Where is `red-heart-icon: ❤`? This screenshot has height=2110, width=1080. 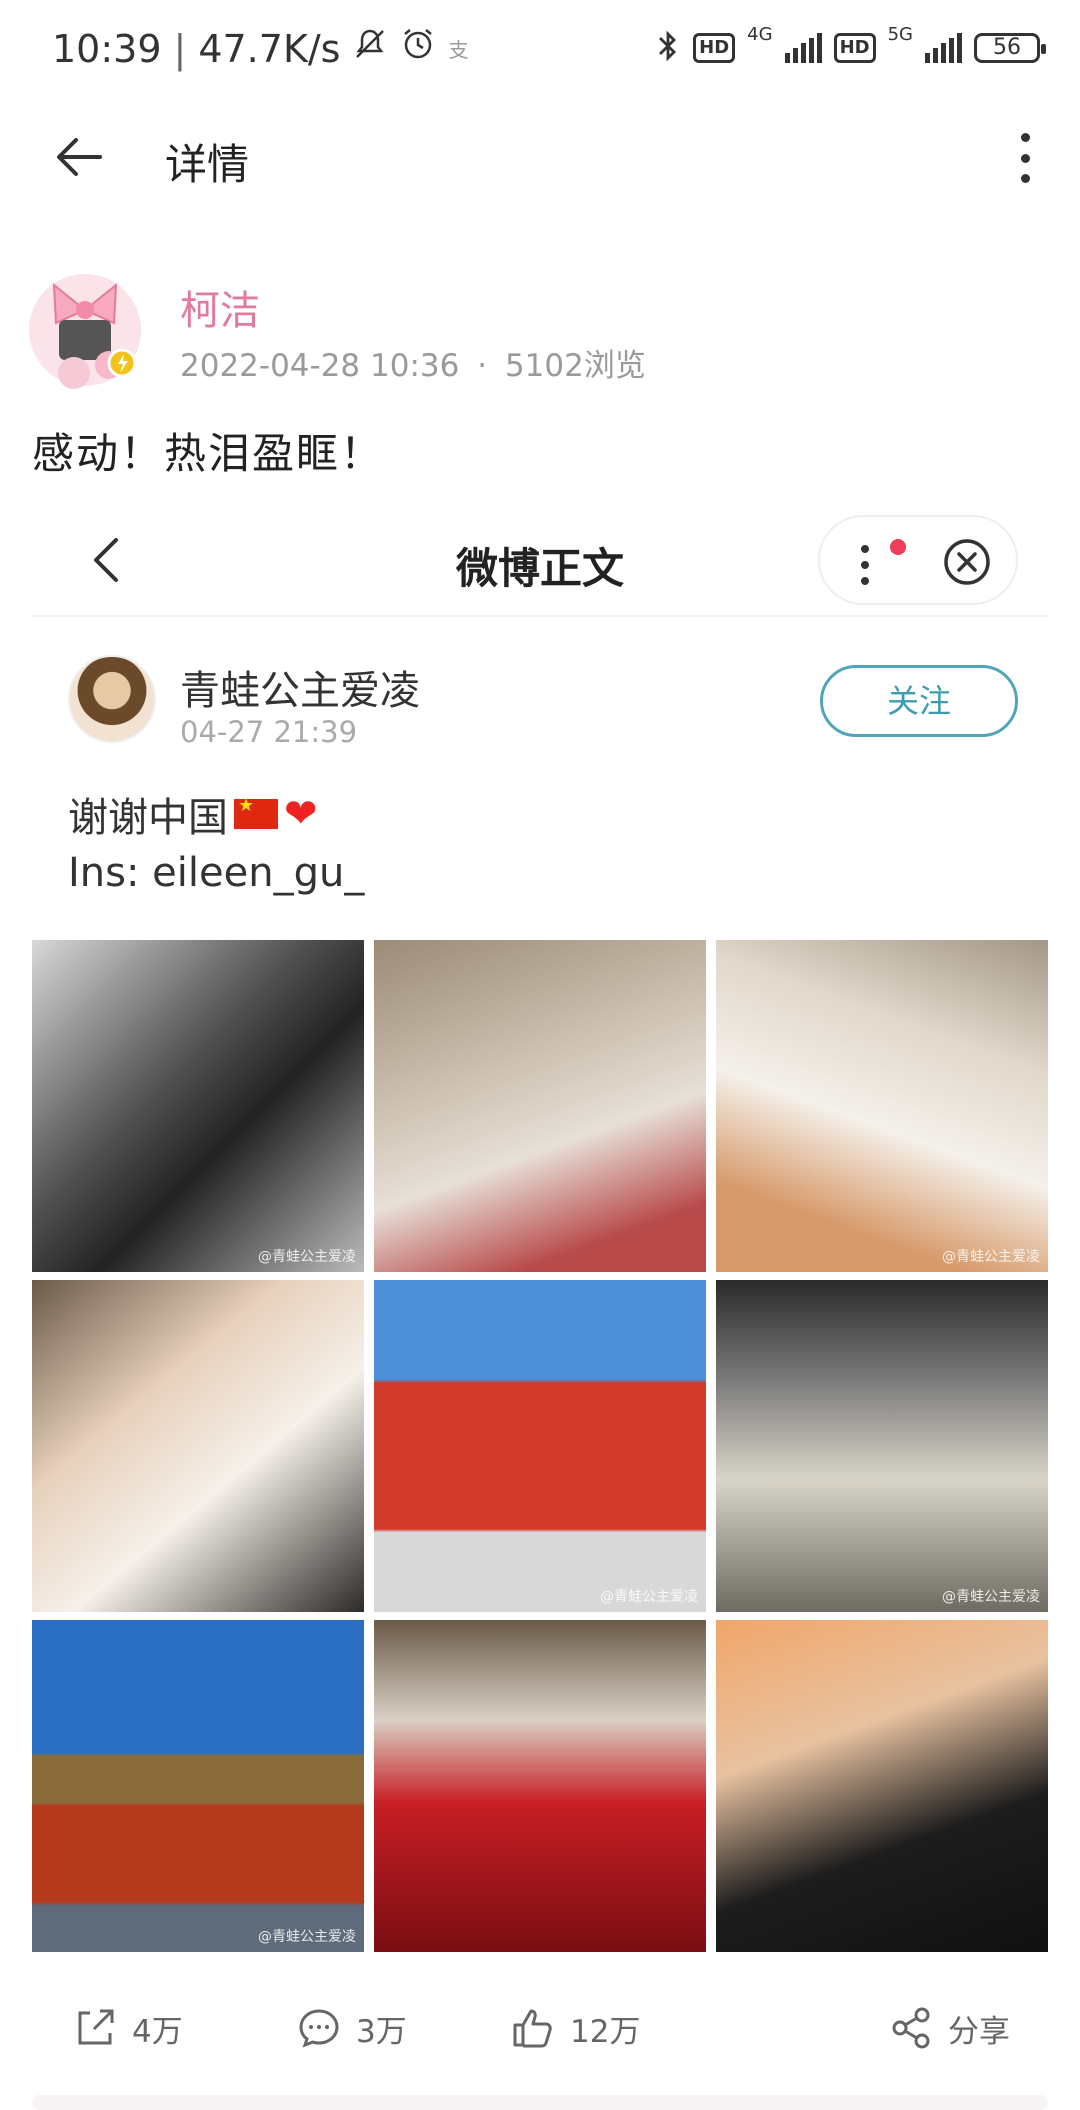
red-heart-icon: ❤ is located at coordinates (301, 814).